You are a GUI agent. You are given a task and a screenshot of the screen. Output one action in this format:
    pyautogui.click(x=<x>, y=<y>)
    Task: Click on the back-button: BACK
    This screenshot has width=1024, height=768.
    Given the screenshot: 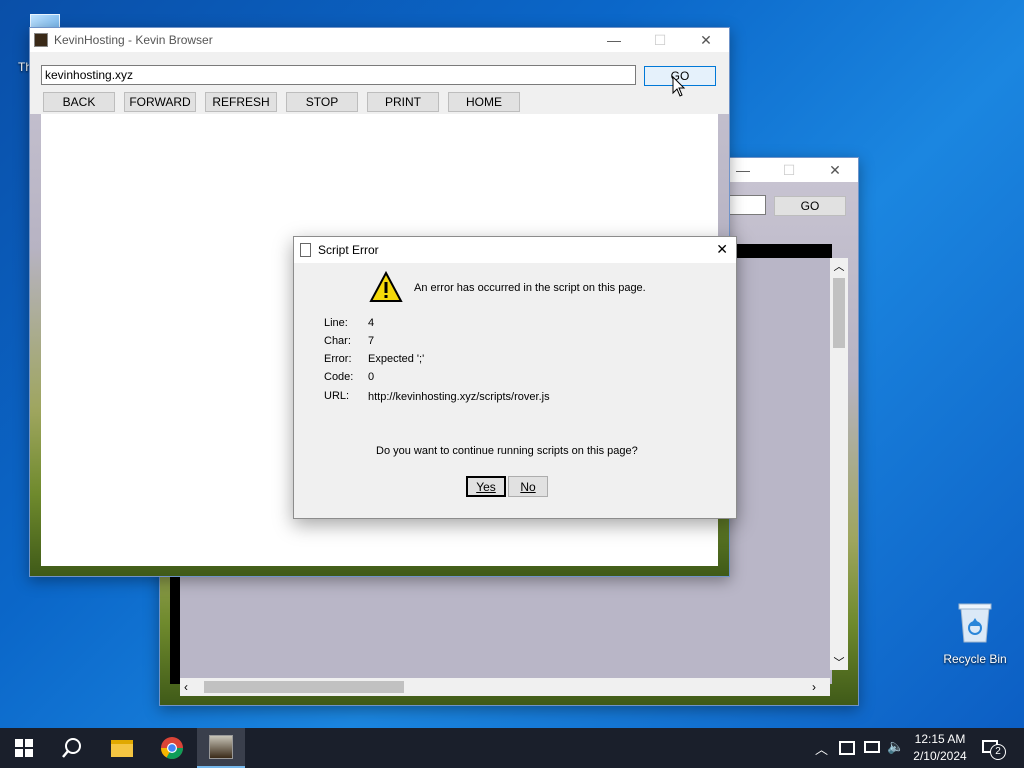 What is the action you would take?
    pyautogui.click(x=79, y=102)
    